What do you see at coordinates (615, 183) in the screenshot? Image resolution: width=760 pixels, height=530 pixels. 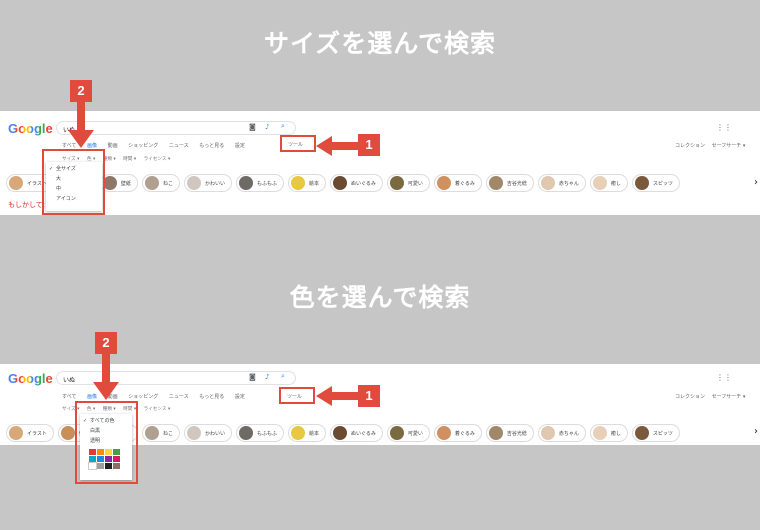 I see `chip-label: 癒し` at bounding box center [615, 183].